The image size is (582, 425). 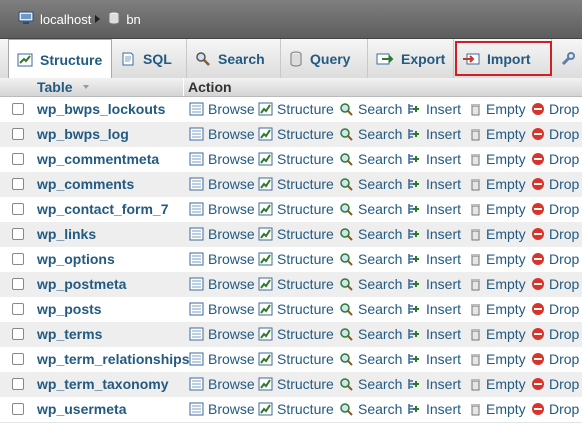 What do you see at coordinates (69, 309) in the screenshot?
I see `table-name-link: wp_posts` at bounding box center [69, 309].